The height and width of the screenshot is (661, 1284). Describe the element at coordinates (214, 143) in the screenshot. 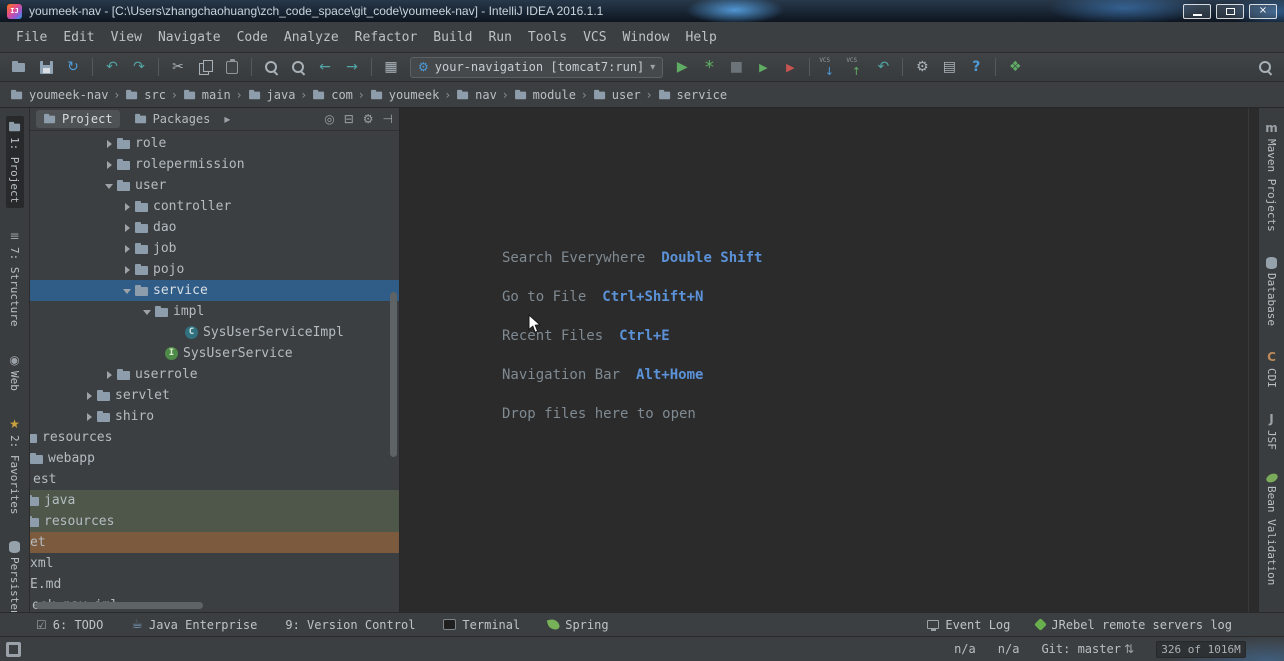

I see `tree-item: role` at that location.